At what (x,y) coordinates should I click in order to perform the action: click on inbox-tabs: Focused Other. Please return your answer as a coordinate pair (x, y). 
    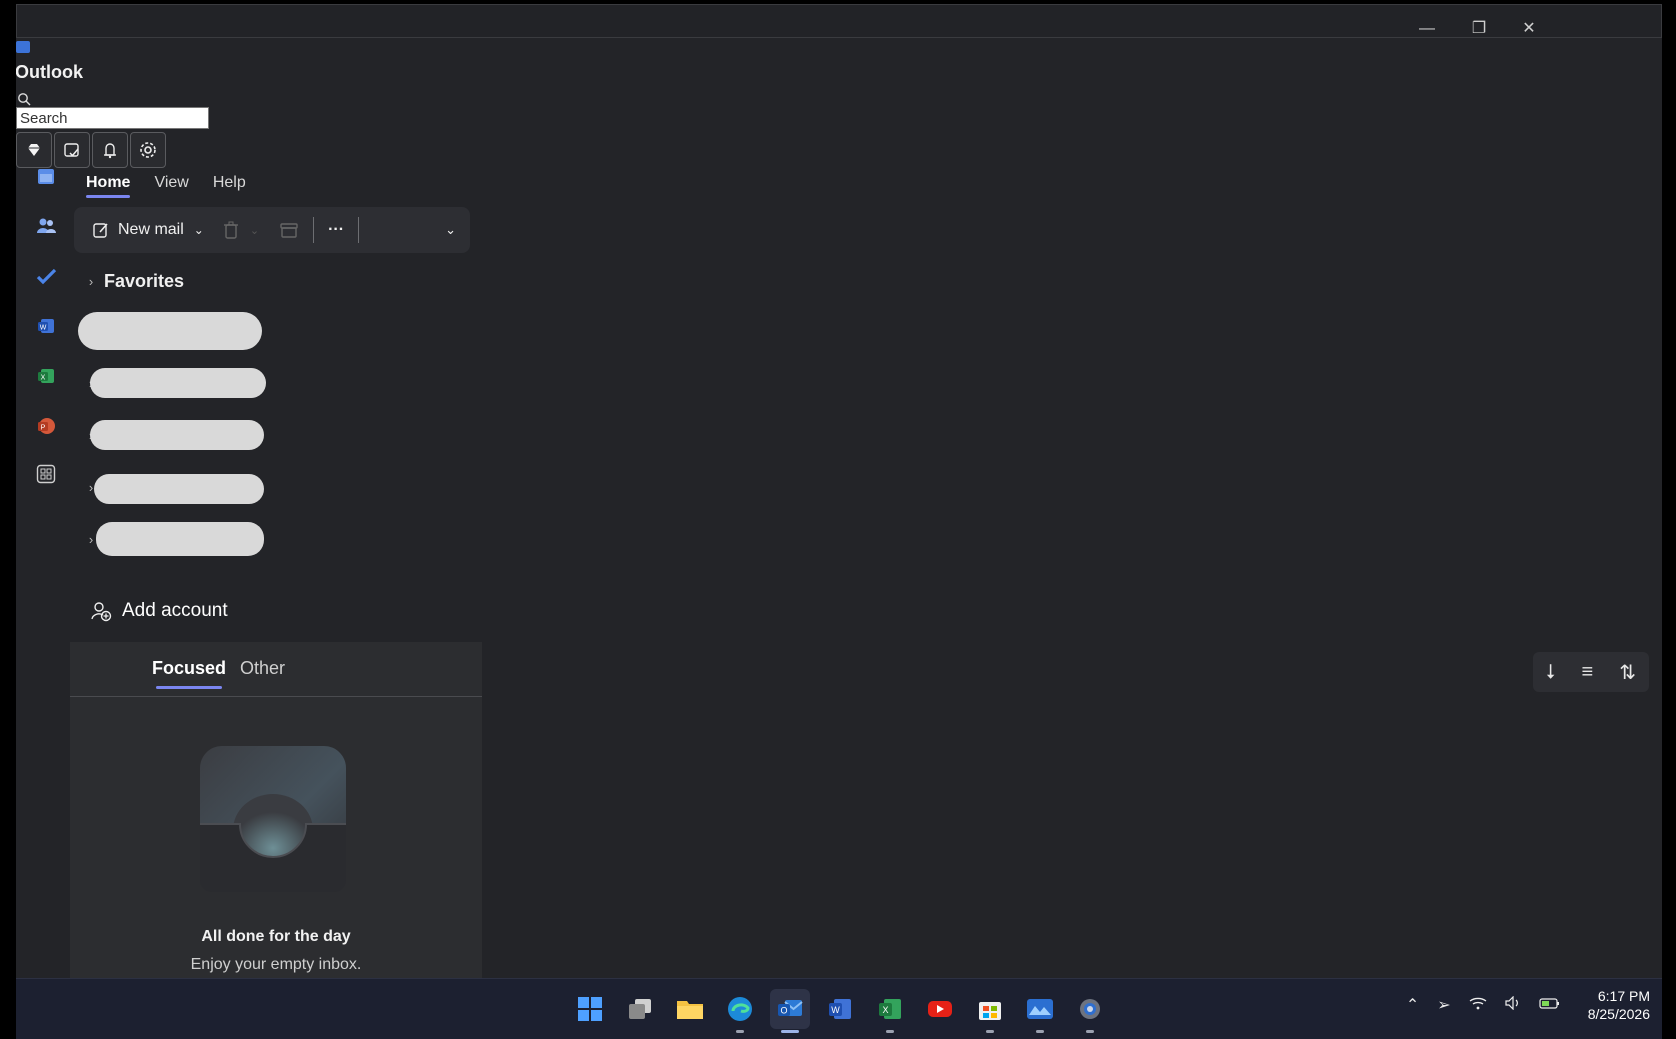
    Looking at the image, I should click on (276, 669).